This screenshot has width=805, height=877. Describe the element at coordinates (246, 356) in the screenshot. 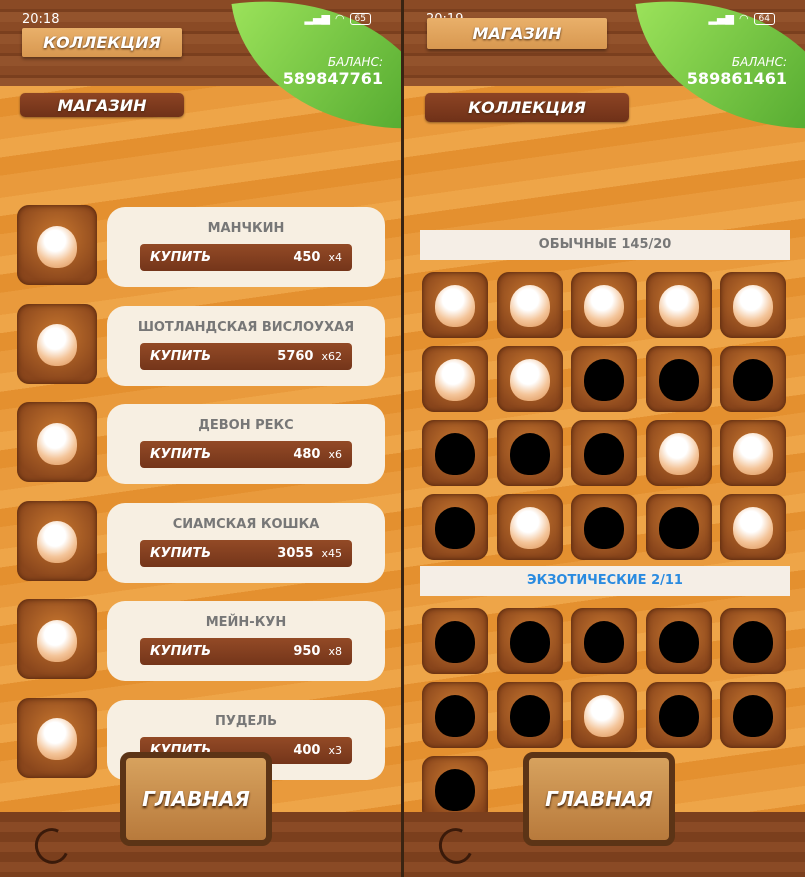

I see `buy-button: КУПИТЬ 5760 x62` at that location.